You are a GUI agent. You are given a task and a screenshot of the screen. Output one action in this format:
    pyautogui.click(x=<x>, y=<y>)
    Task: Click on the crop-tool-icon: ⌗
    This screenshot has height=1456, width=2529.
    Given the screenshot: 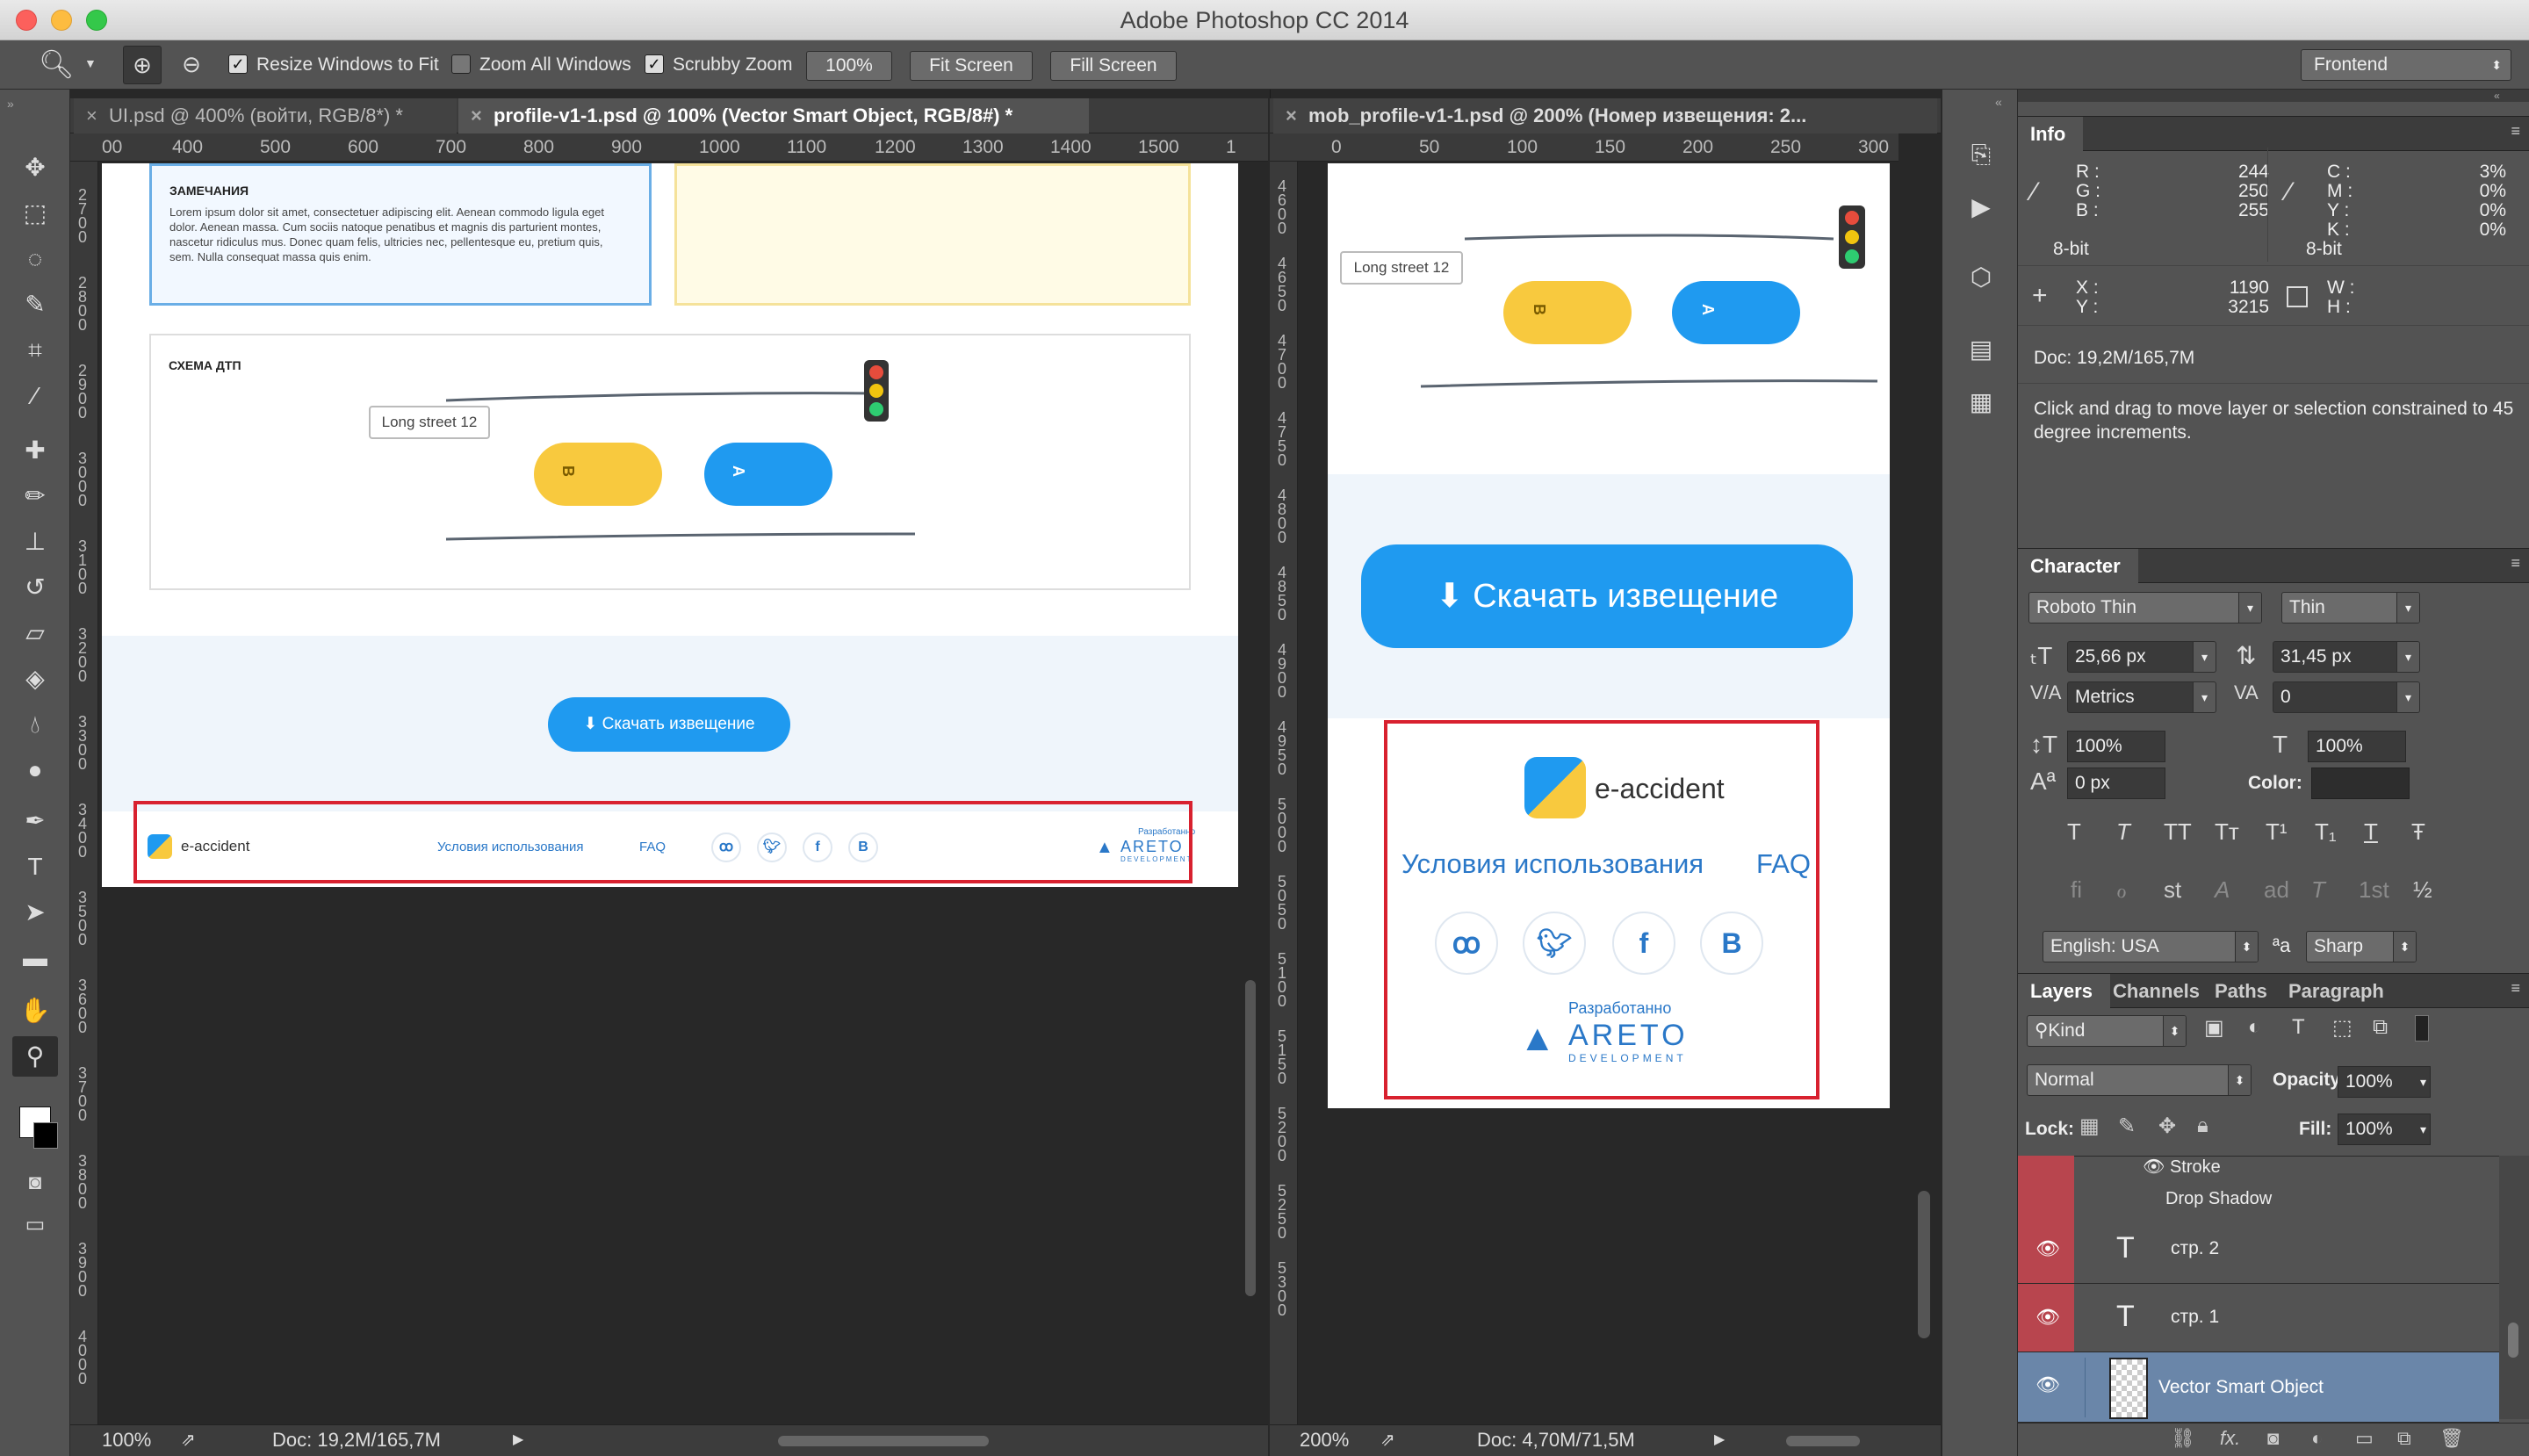 What is the action you would take?
    pyautogui.click(x=35, y=350)
    